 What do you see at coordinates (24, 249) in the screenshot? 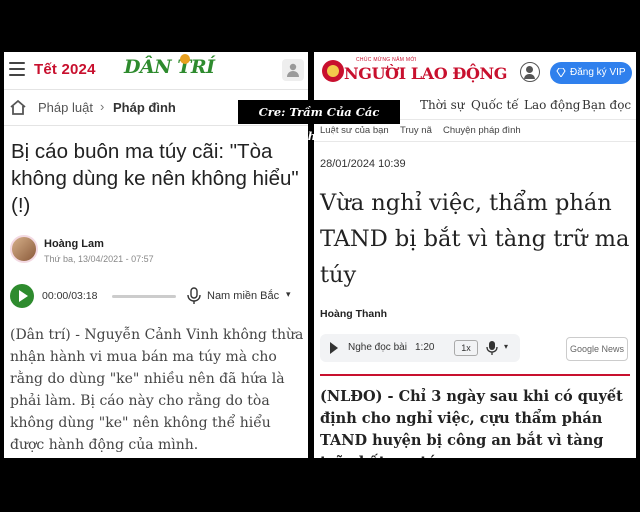
I see `author-avatar` at bounding box center [24, 249].